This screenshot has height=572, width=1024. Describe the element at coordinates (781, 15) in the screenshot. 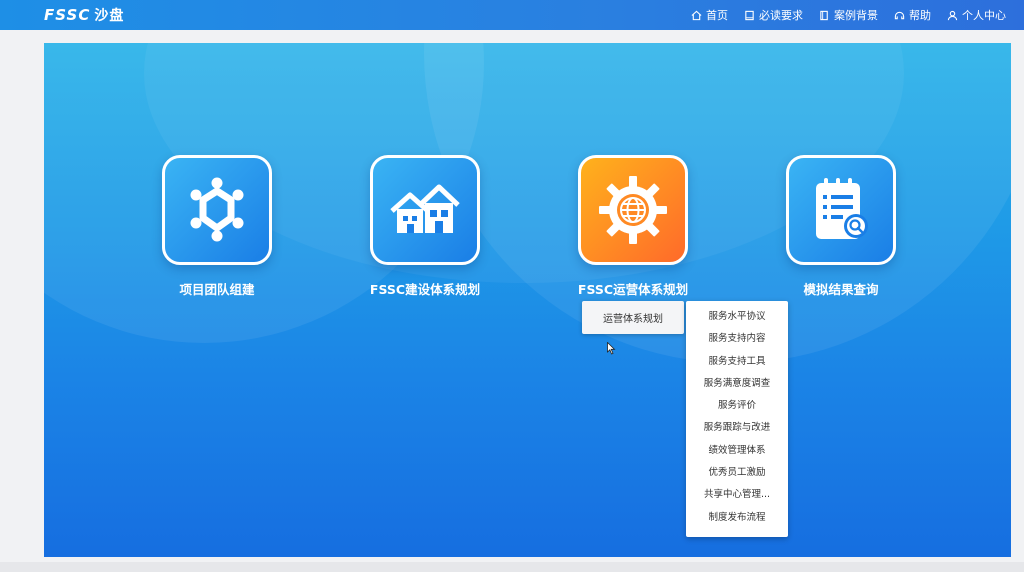

I see `nav-required-reading-label: 必读要求` at that location.